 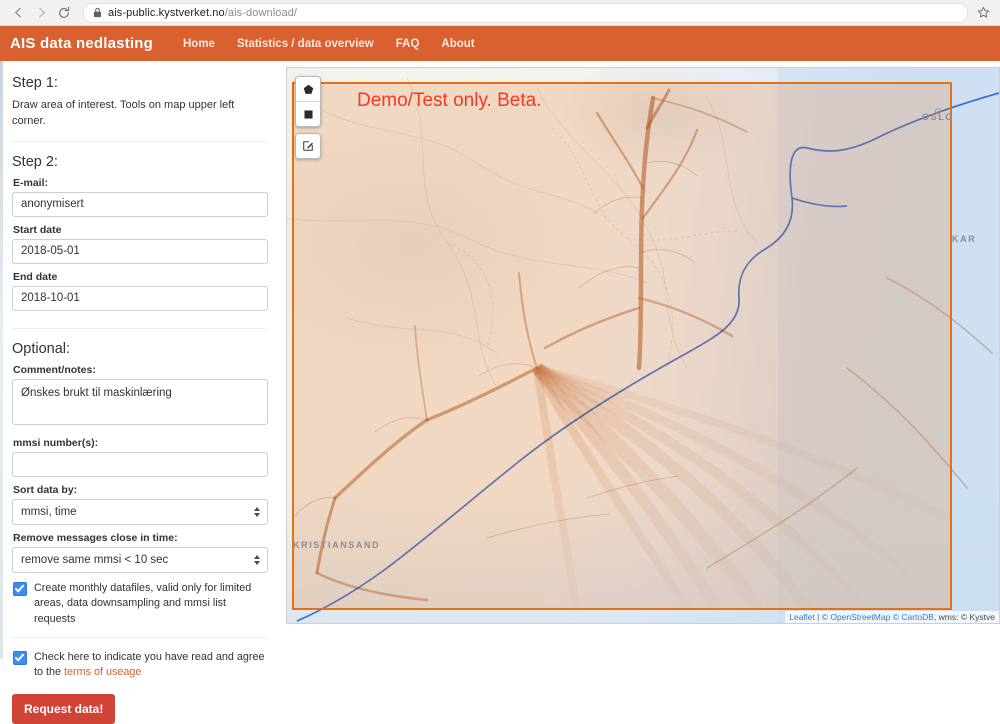 I want to click on email-label: E-mail:, so click(x=31, y=182).